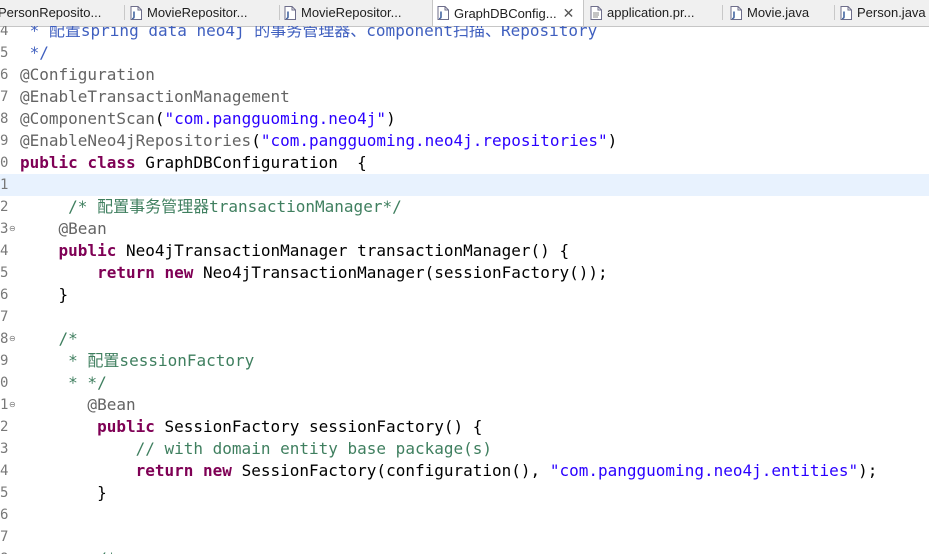 This screenshot has height=554, width=929. What do you see at coordinates (464, 163) in the screenshot?
I see `code-line: 0 public class GraphDBConfiguration {` at bounding box center [464, 163].